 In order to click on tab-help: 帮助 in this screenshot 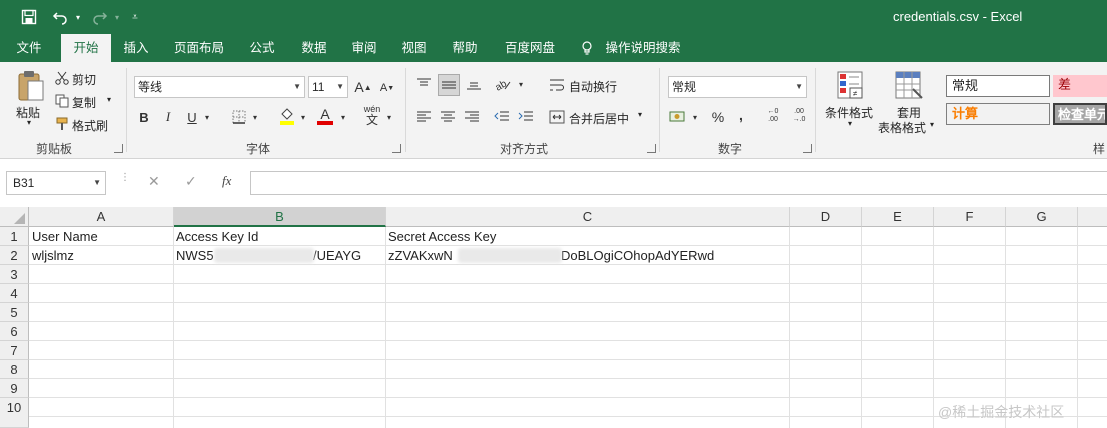, I will do `click(465, 48)`.